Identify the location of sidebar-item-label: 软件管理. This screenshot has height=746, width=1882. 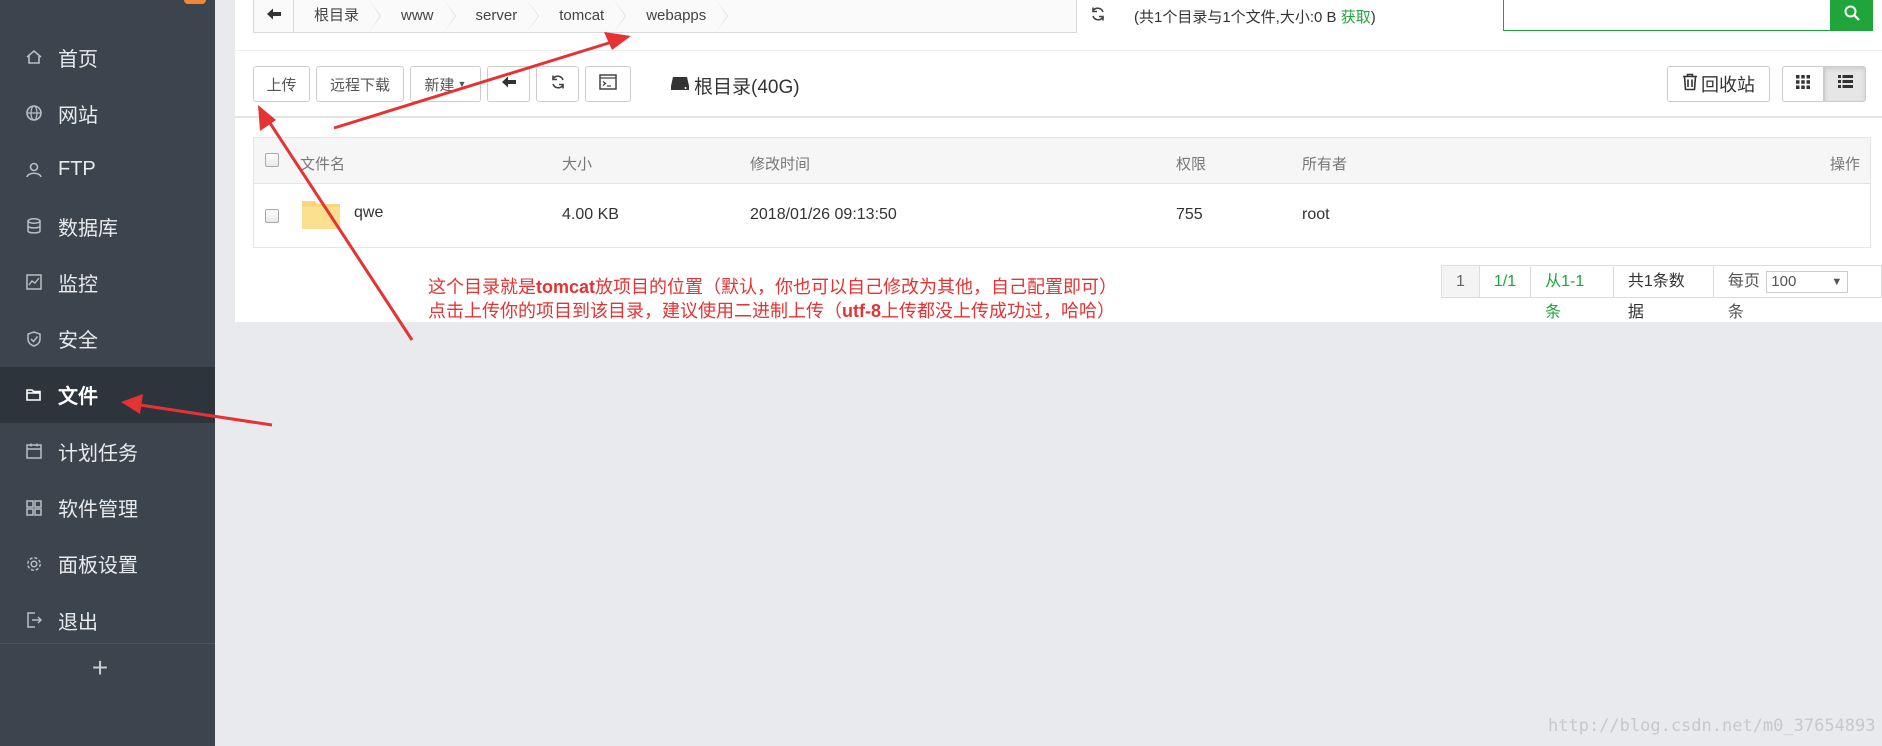
(98, 510).